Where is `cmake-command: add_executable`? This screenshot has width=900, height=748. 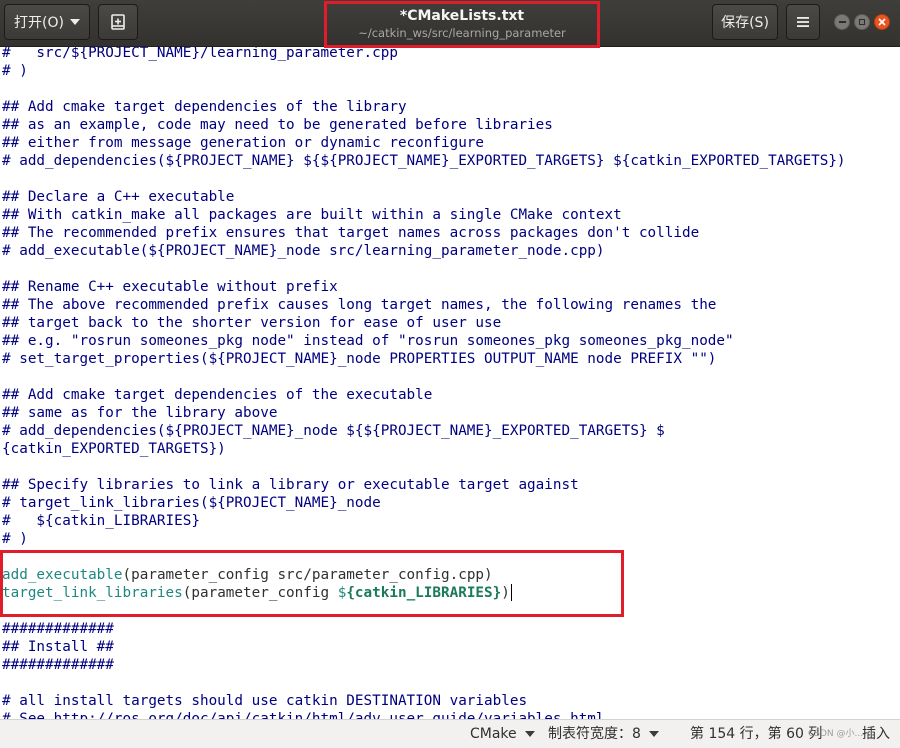
cmake-command: add_executable is located at coordinates (62, 575).